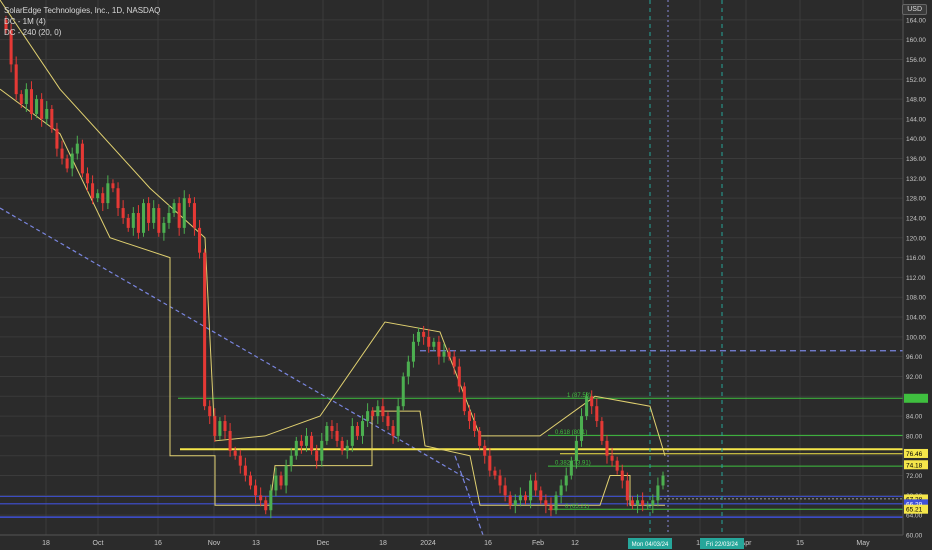  What do you see at coordinates (573, 464) in the screenshot?
I see `fib-label: 0.382 (73.91)` at bounding box center [573, 464].